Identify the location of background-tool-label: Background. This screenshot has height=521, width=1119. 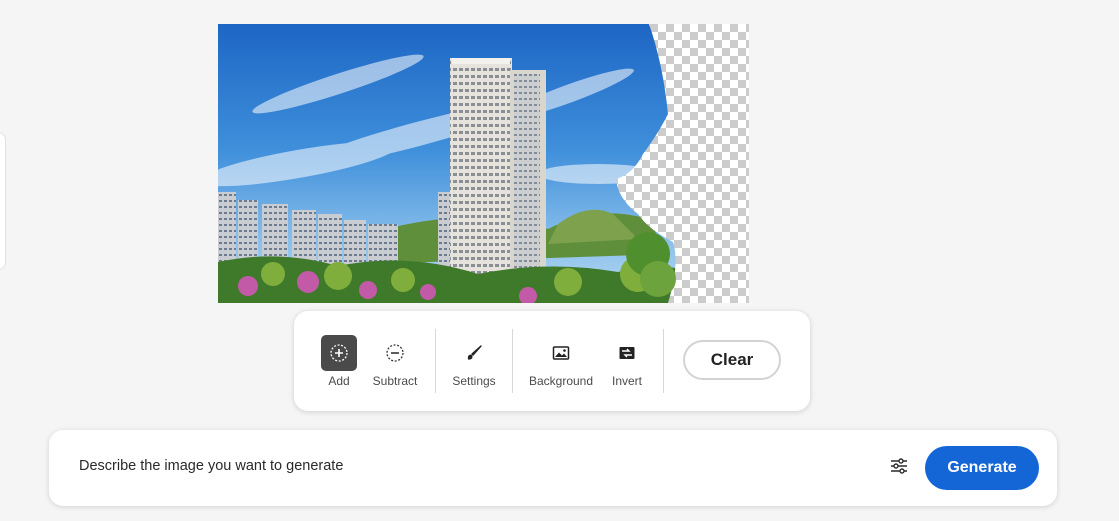
(561, 381).